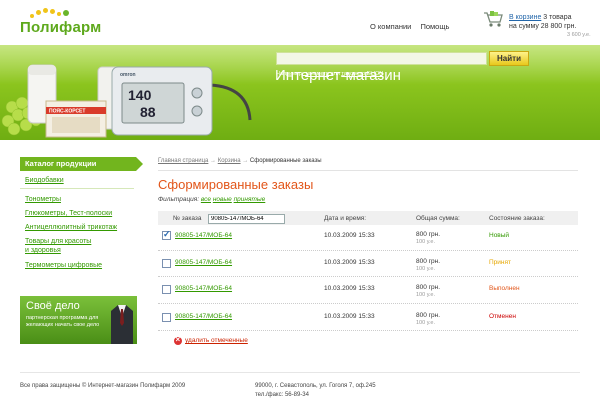  I want to click on status-badge: Новый, so click(499, 235).